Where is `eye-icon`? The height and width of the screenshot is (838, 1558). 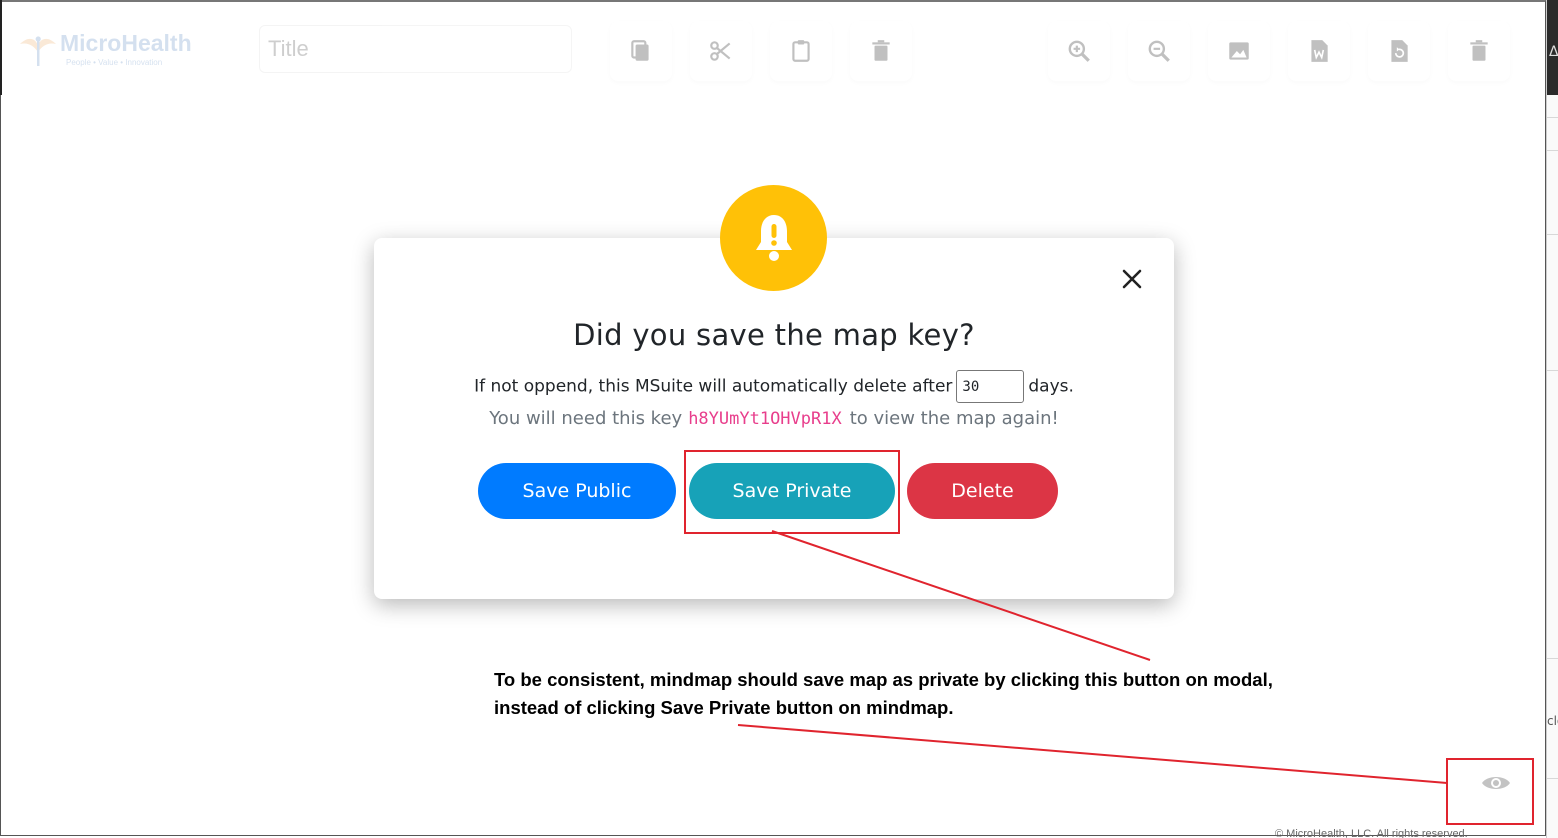 eye-icon is located at coordinates (1496, 783).